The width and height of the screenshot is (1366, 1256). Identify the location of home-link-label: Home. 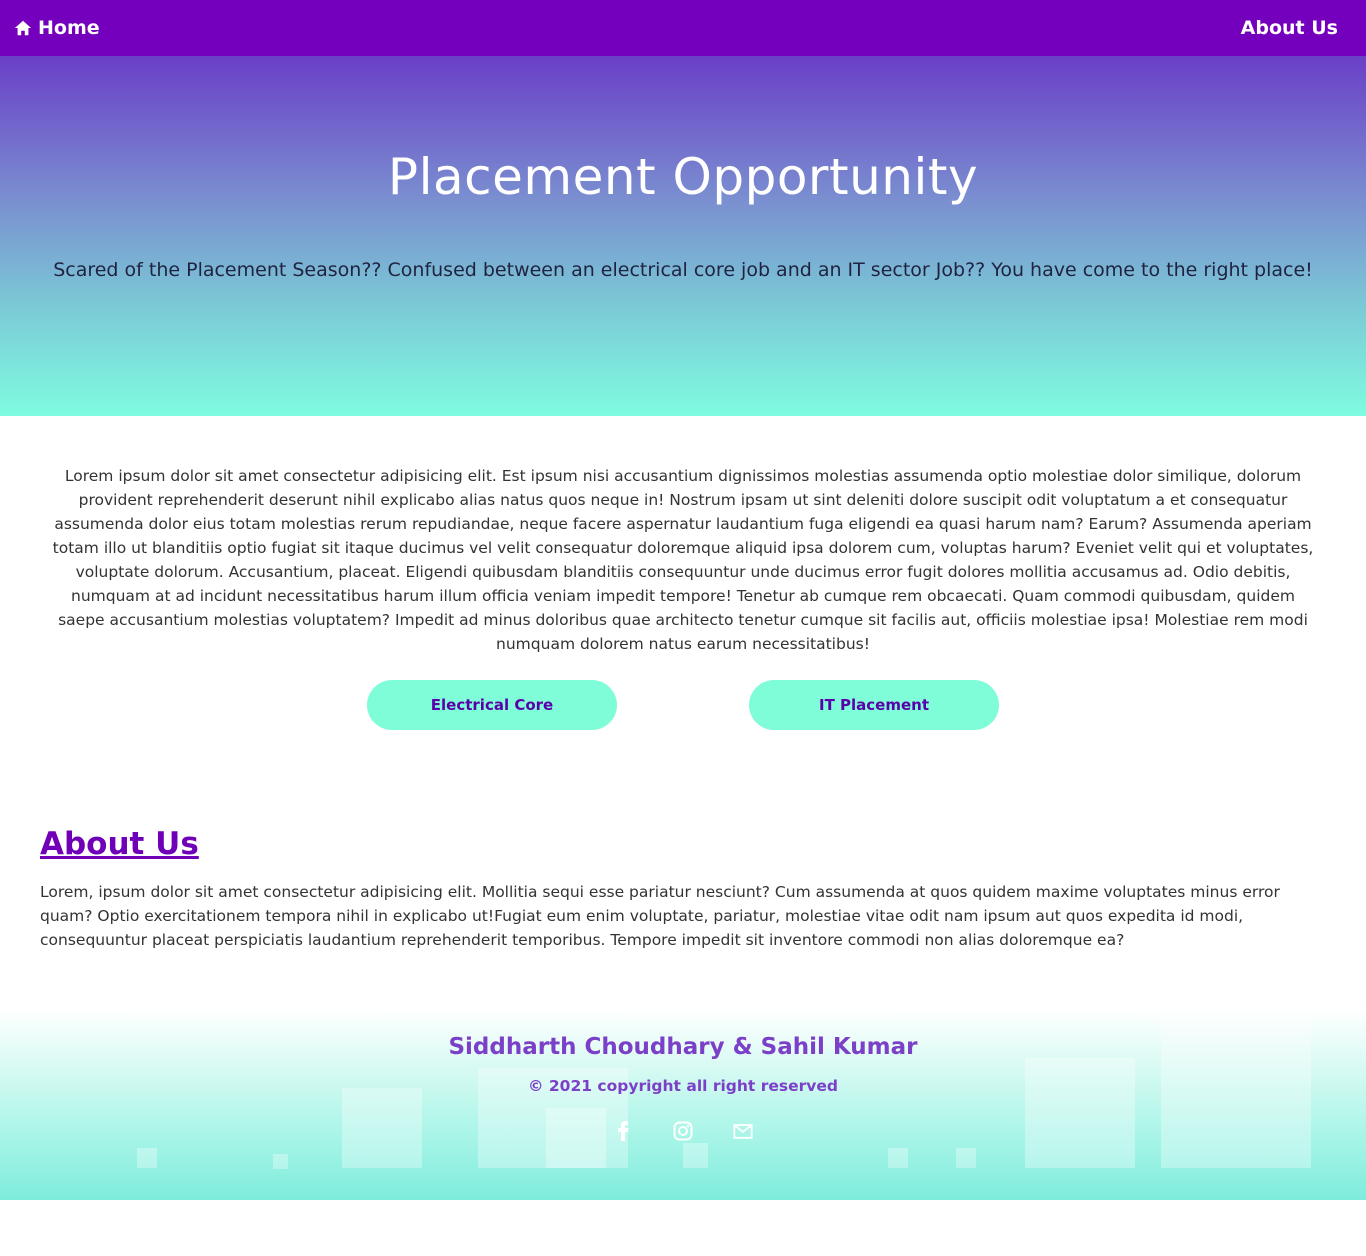
(69, 28).